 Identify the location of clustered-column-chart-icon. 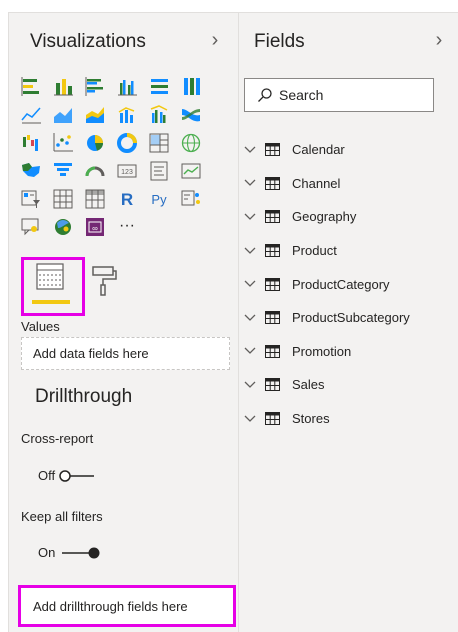
(127, 87).